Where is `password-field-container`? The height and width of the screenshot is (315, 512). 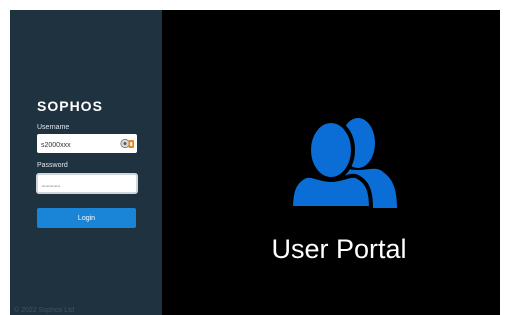 password-field-container is located at coordinates (87, 184).